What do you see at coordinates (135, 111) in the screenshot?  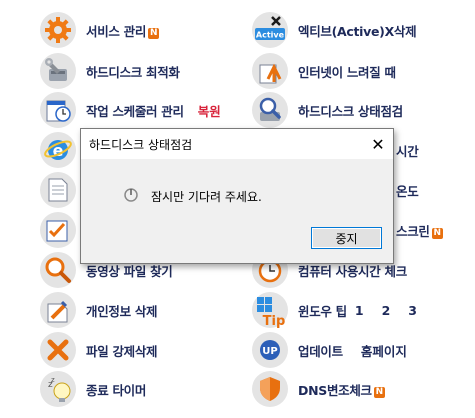 I see `menu-label: 작업 스케줄러 관리` at bounding box center [135, 111].